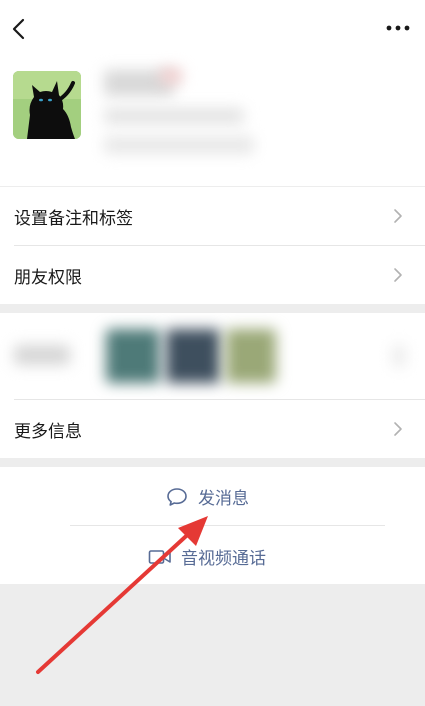  What do you see at coordinates (18, 29) in the screenshot?
I see `chevron-left-icon` at bounding box center [18, 29].